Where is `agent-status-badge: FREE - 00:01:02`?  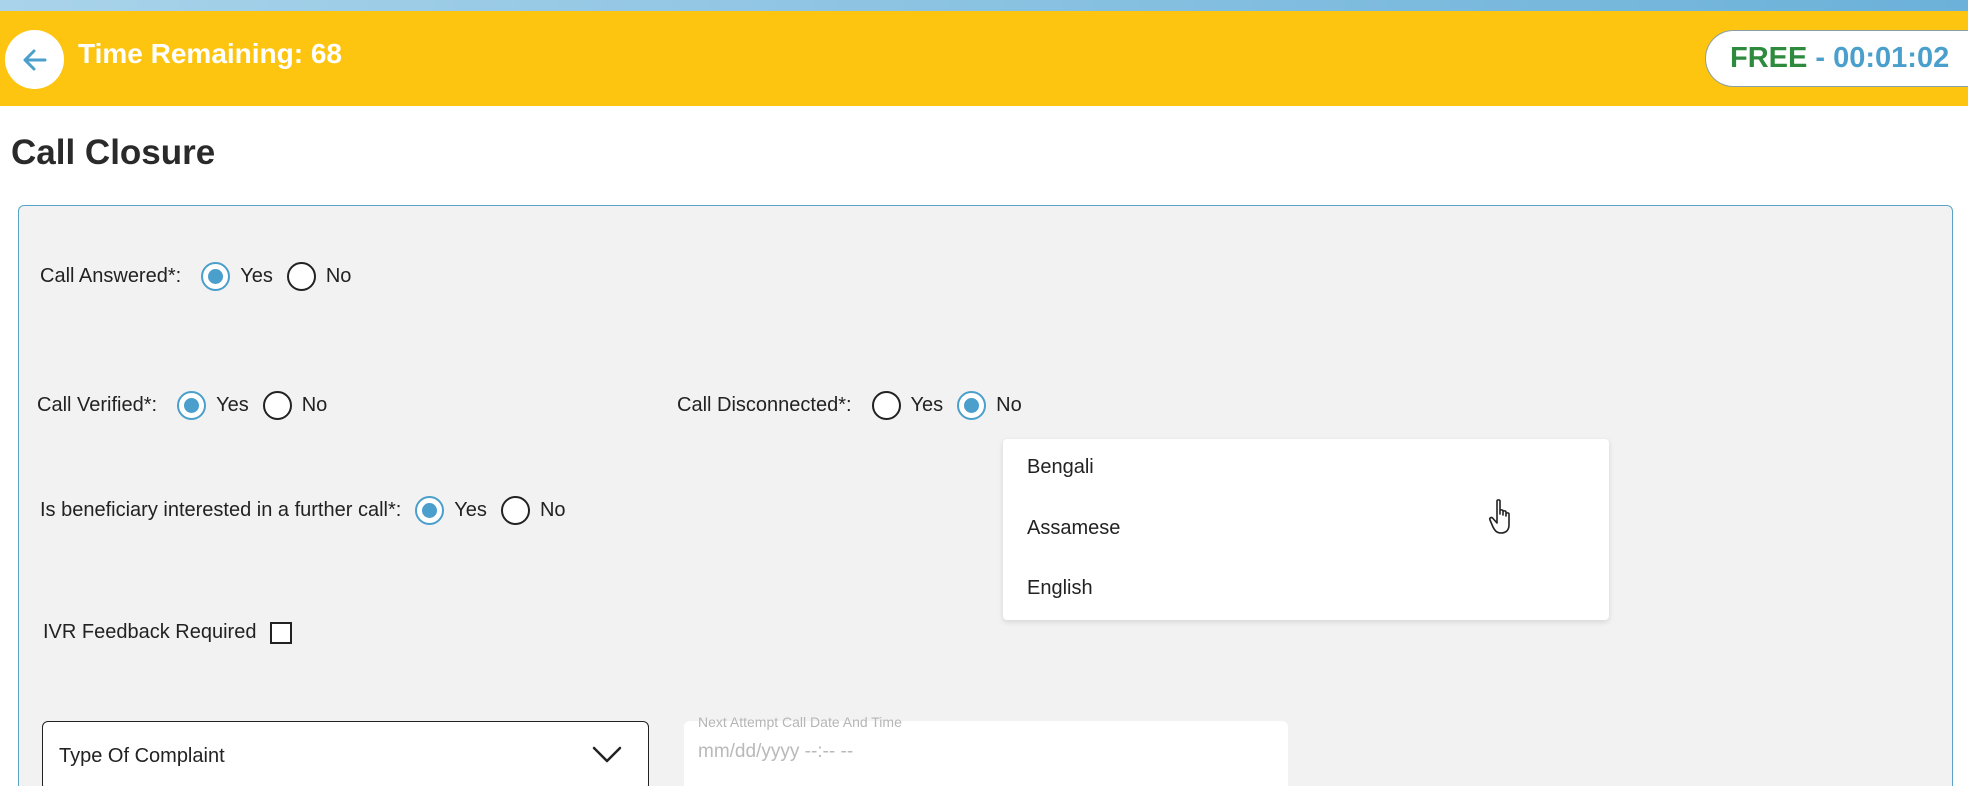 agent-status-badge: FREE - 00:01:02 is located at coordinates (1836, 58).